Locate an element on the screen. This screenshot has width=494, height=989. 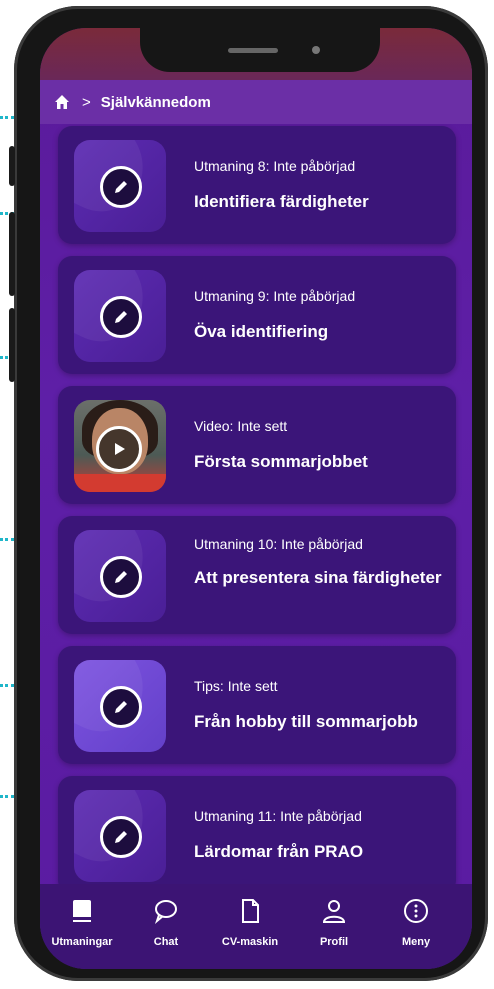
volume-down-button is located at coordinates (12, 345).